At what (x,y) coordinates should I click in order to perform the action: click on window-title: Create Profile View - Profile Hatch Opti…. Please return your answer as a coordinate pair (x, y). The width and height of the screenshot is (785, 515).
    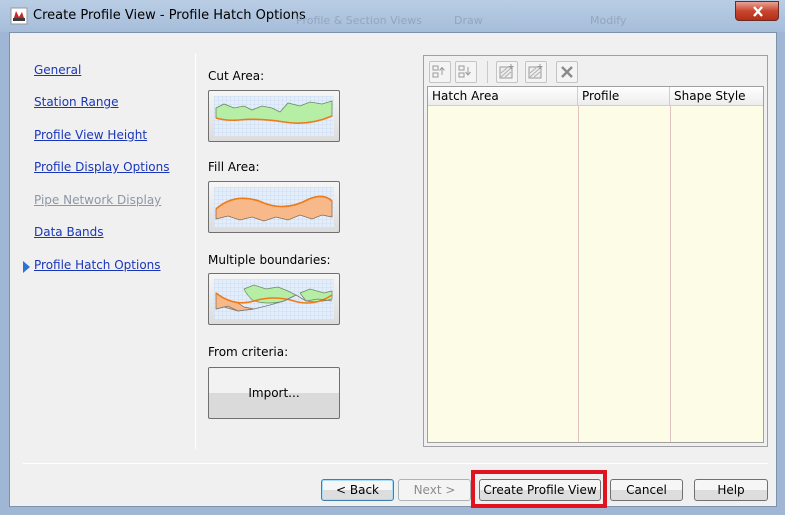
    Looking at the image, I should click on (169, 15).